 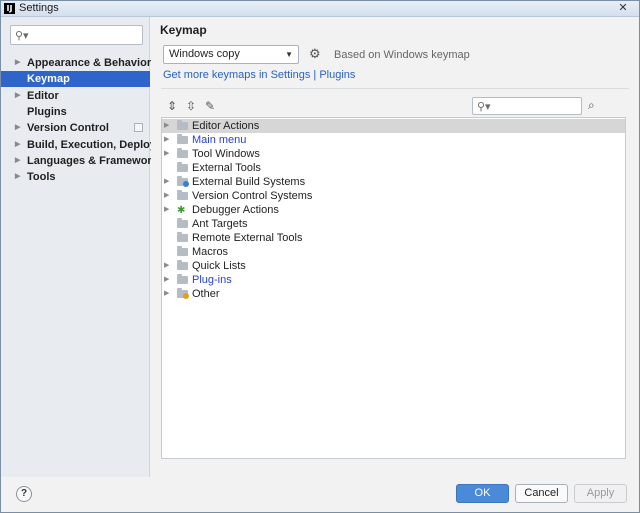 I want to click on tree-row: ▶ Editor Actions, so click(x=393, y=126).